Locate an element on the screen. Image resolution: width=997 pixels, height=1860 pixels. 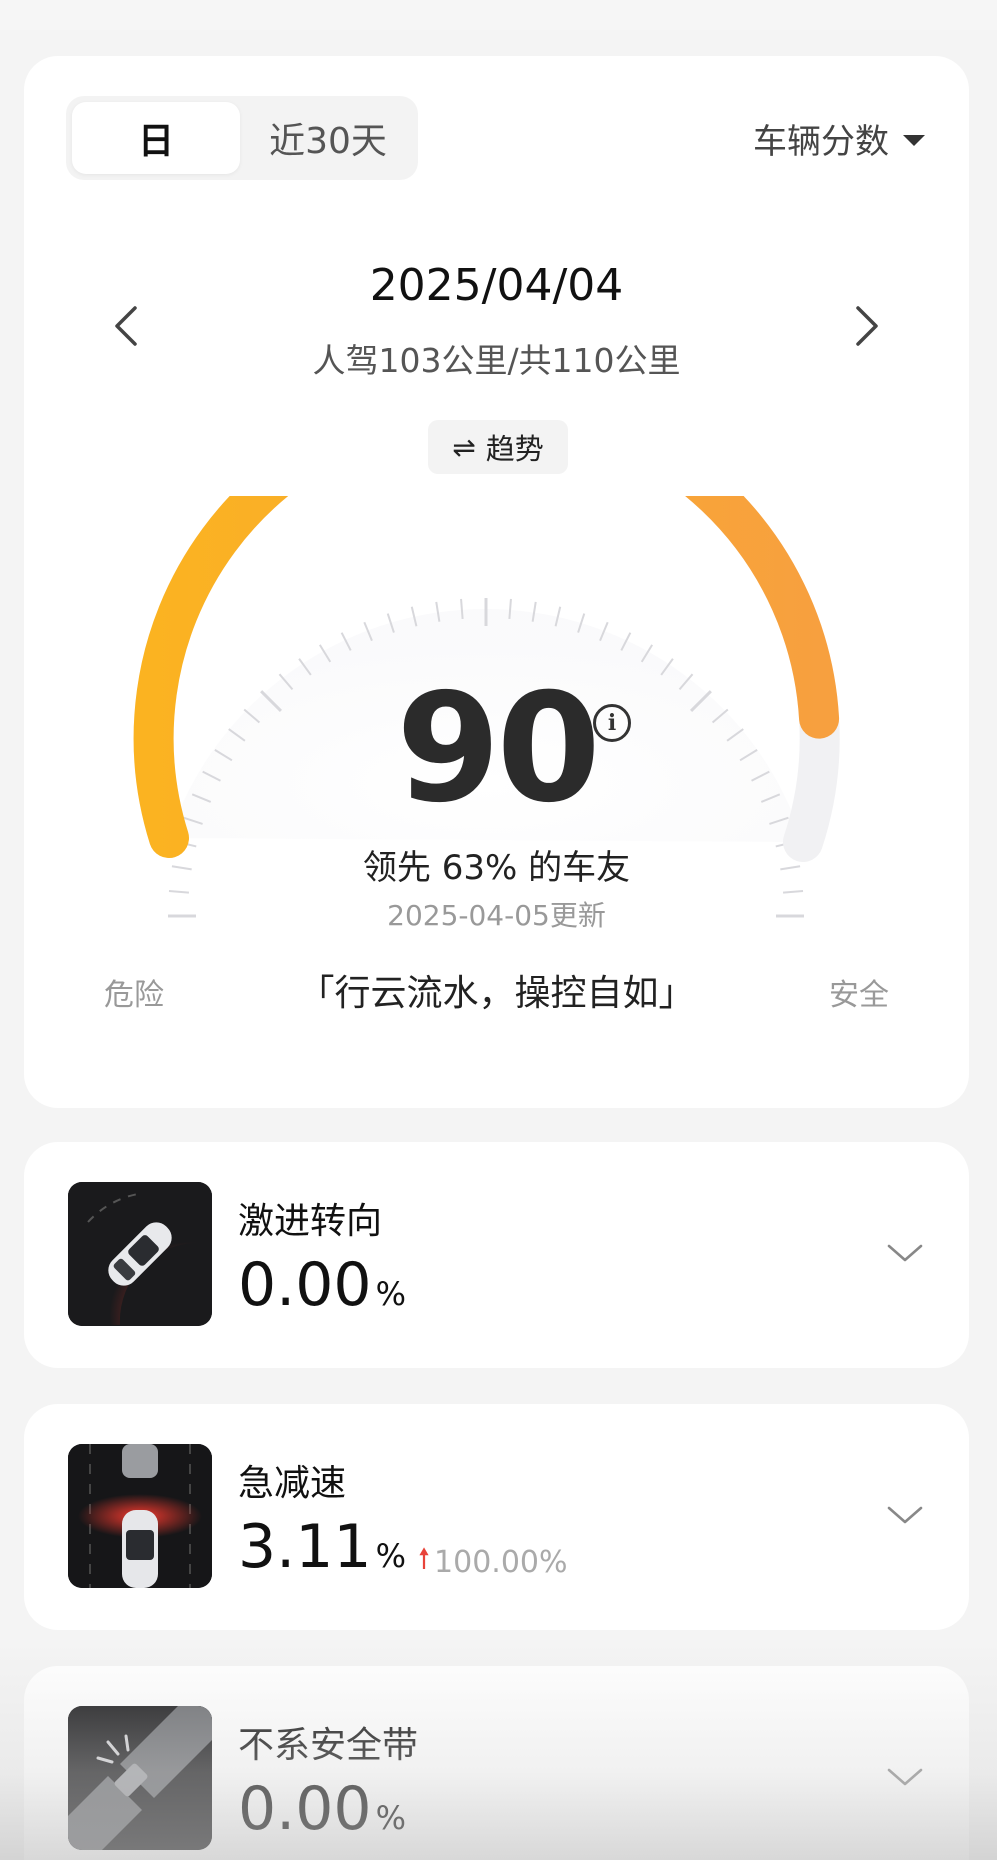
metric-card-seatbelt: 不系安全带 0.00% is located at coordinates (496, 1763).